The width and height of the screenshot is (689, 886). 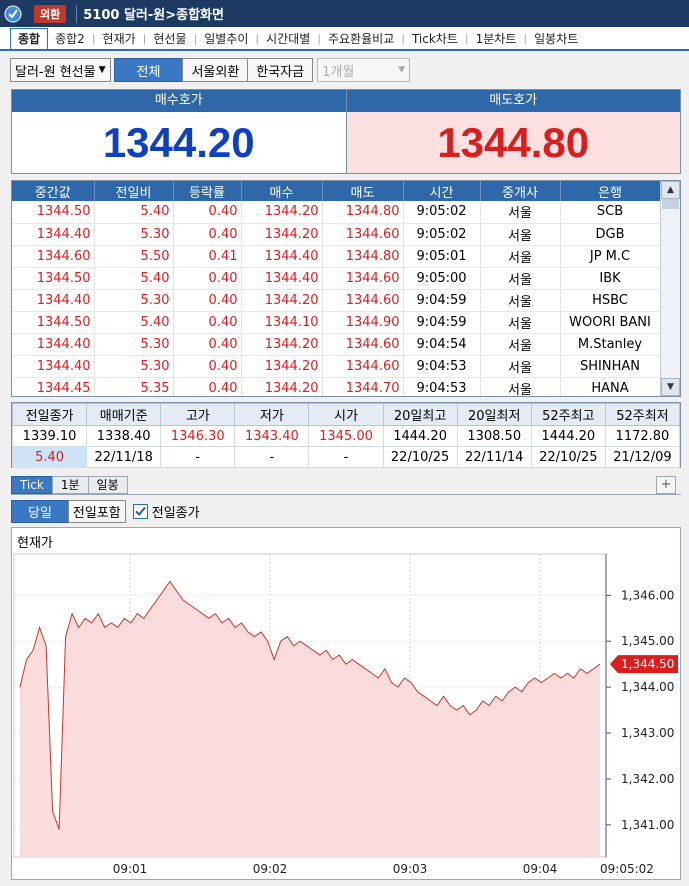 What do you see at coordinates (435, 38) in the screenshot?
I see `tab-tick-chart: Tick차트` at bounding box center [435, 38].